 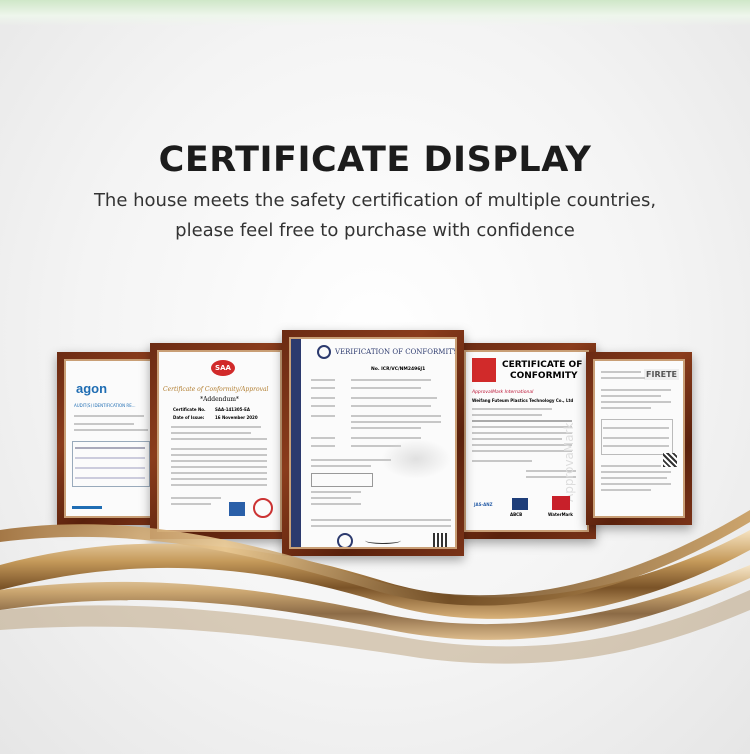 What do you see at coordinates (375, 13) in the screenshot?
I see `top-green-band` at bounding box center [375, 13].